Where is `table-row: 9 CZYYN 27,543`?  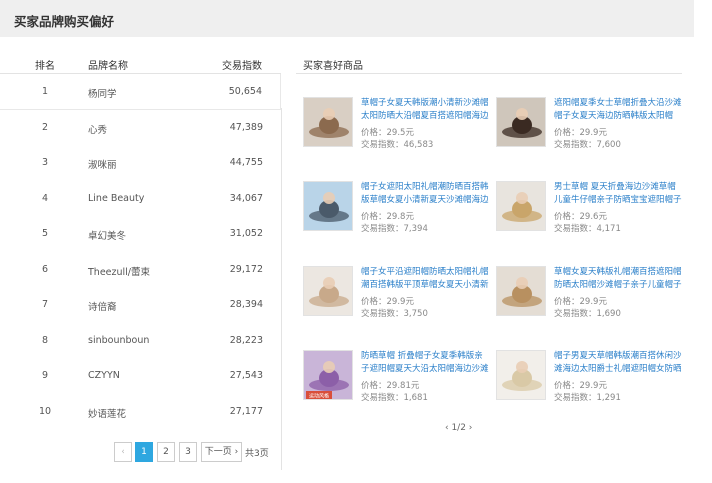
table-row: 9 CZYYN 27,543 is located at coordinates (140, 376).